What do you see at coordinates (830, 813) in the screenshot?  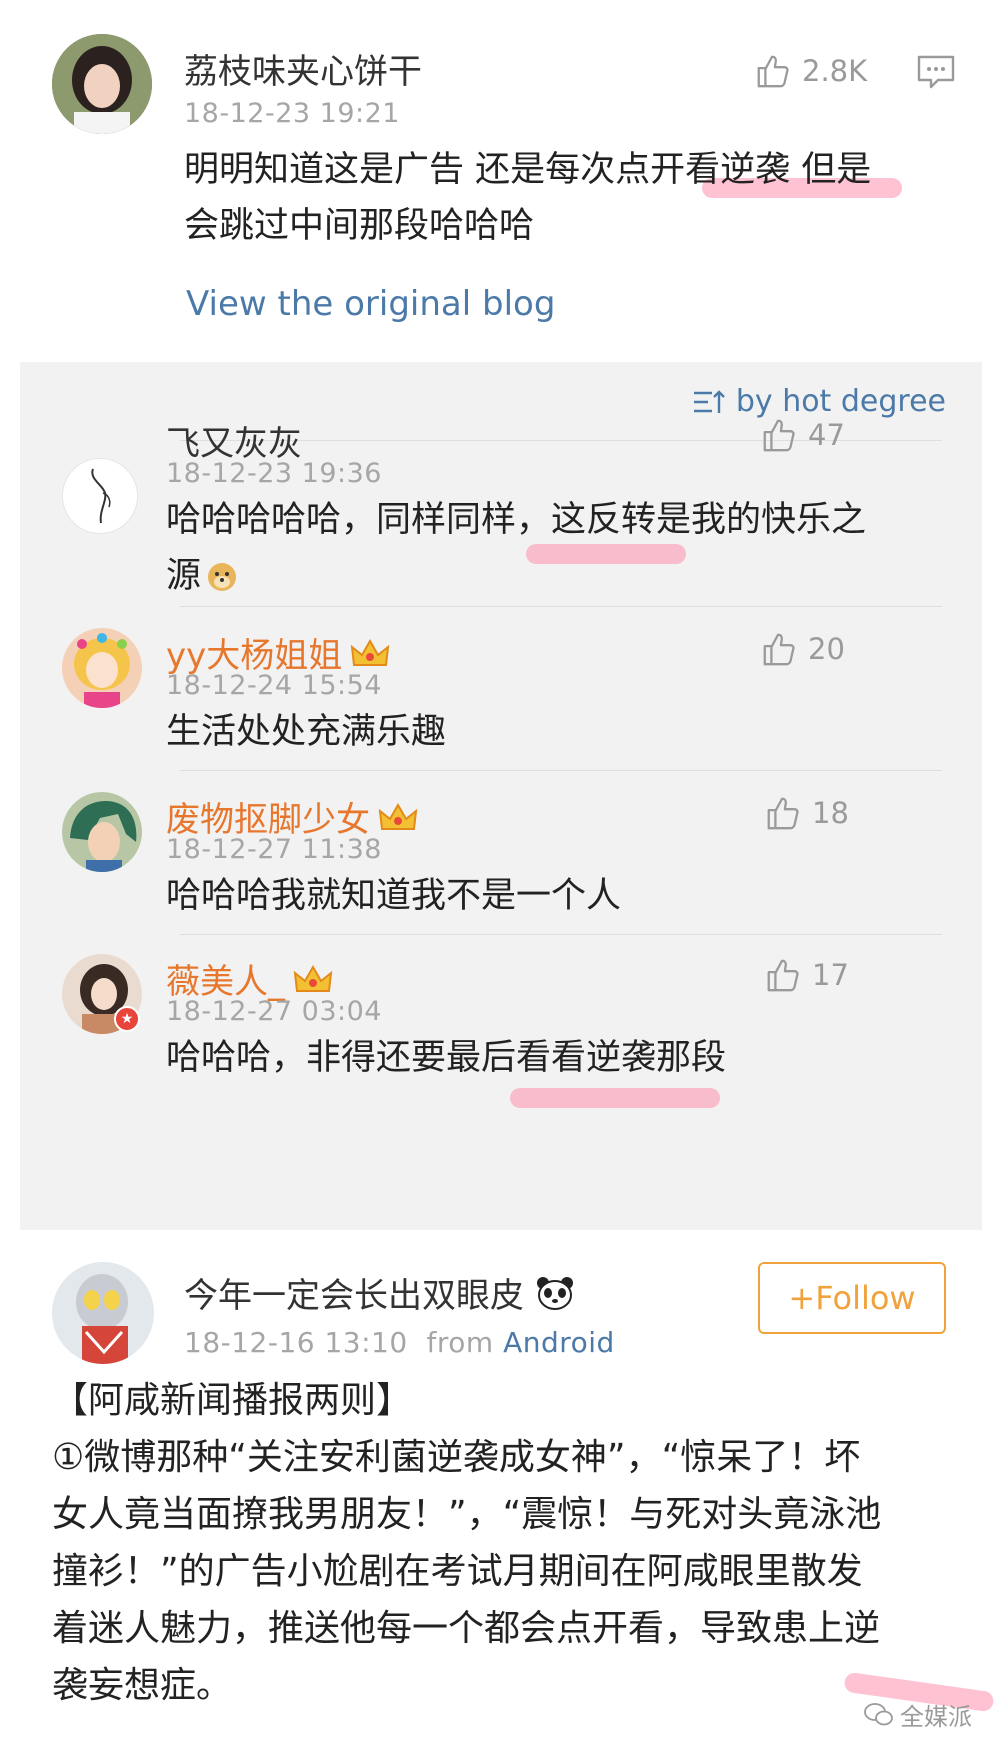 I see `like-count: 18` at bounding box center [830, 813].